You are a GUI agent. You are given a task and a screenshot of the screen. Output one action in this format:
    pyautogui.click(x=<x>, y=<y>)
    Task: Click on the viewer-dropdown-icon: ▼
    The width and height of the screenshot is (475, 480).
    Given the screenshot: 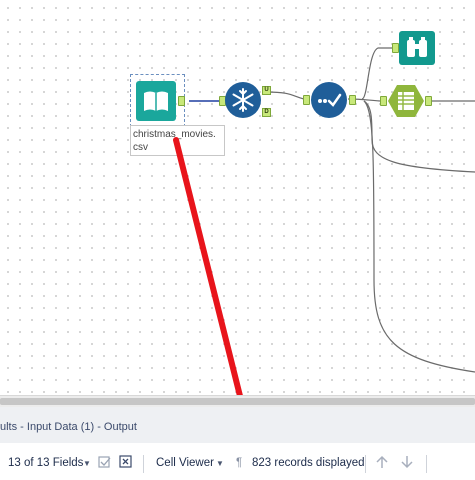 What is the action you would take?
    pyautogui.click(x=220, y=463)
    